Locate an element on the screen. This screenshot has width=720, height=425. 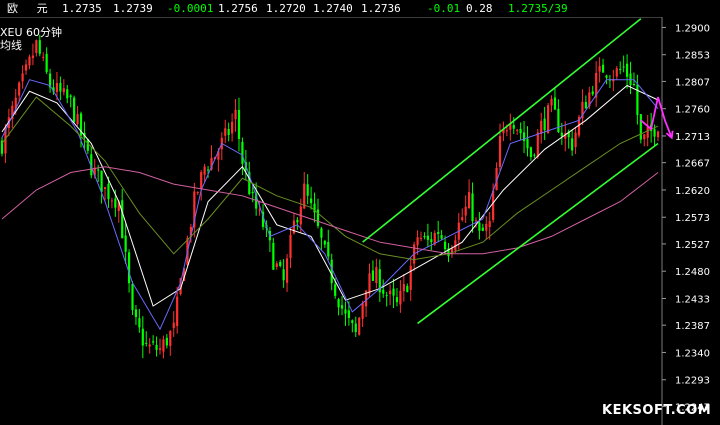
y-tick-label: 1.2527 is located at coordinates (692, 245).